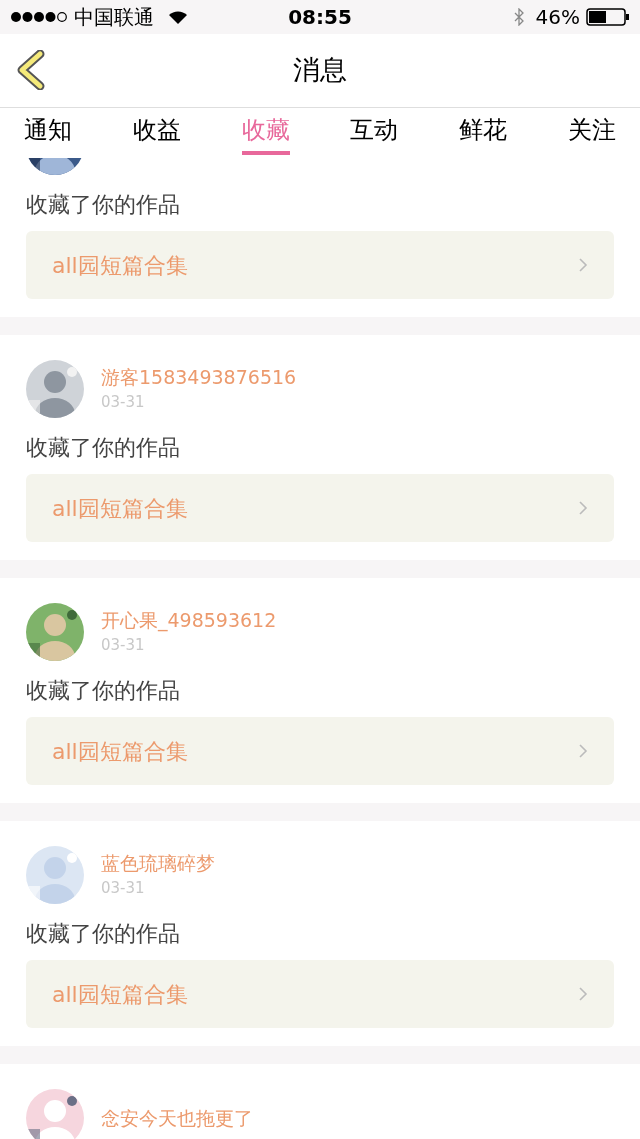 The height and width of the screenshot is (1139, 640). I want to click on clock: 08:55, so click(320, 17).